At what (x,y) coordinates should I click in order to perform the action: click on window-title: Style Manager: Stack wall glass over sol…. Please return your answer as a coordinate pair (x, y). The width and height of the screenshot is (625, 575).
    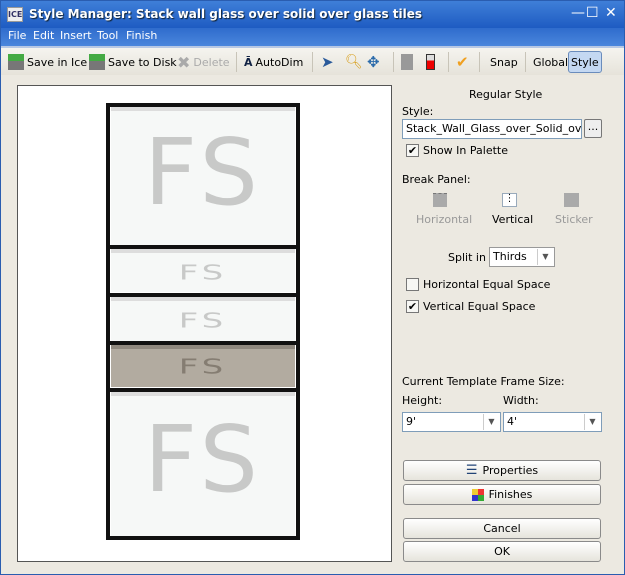
    Looking at the image, I should click on (226, 14).